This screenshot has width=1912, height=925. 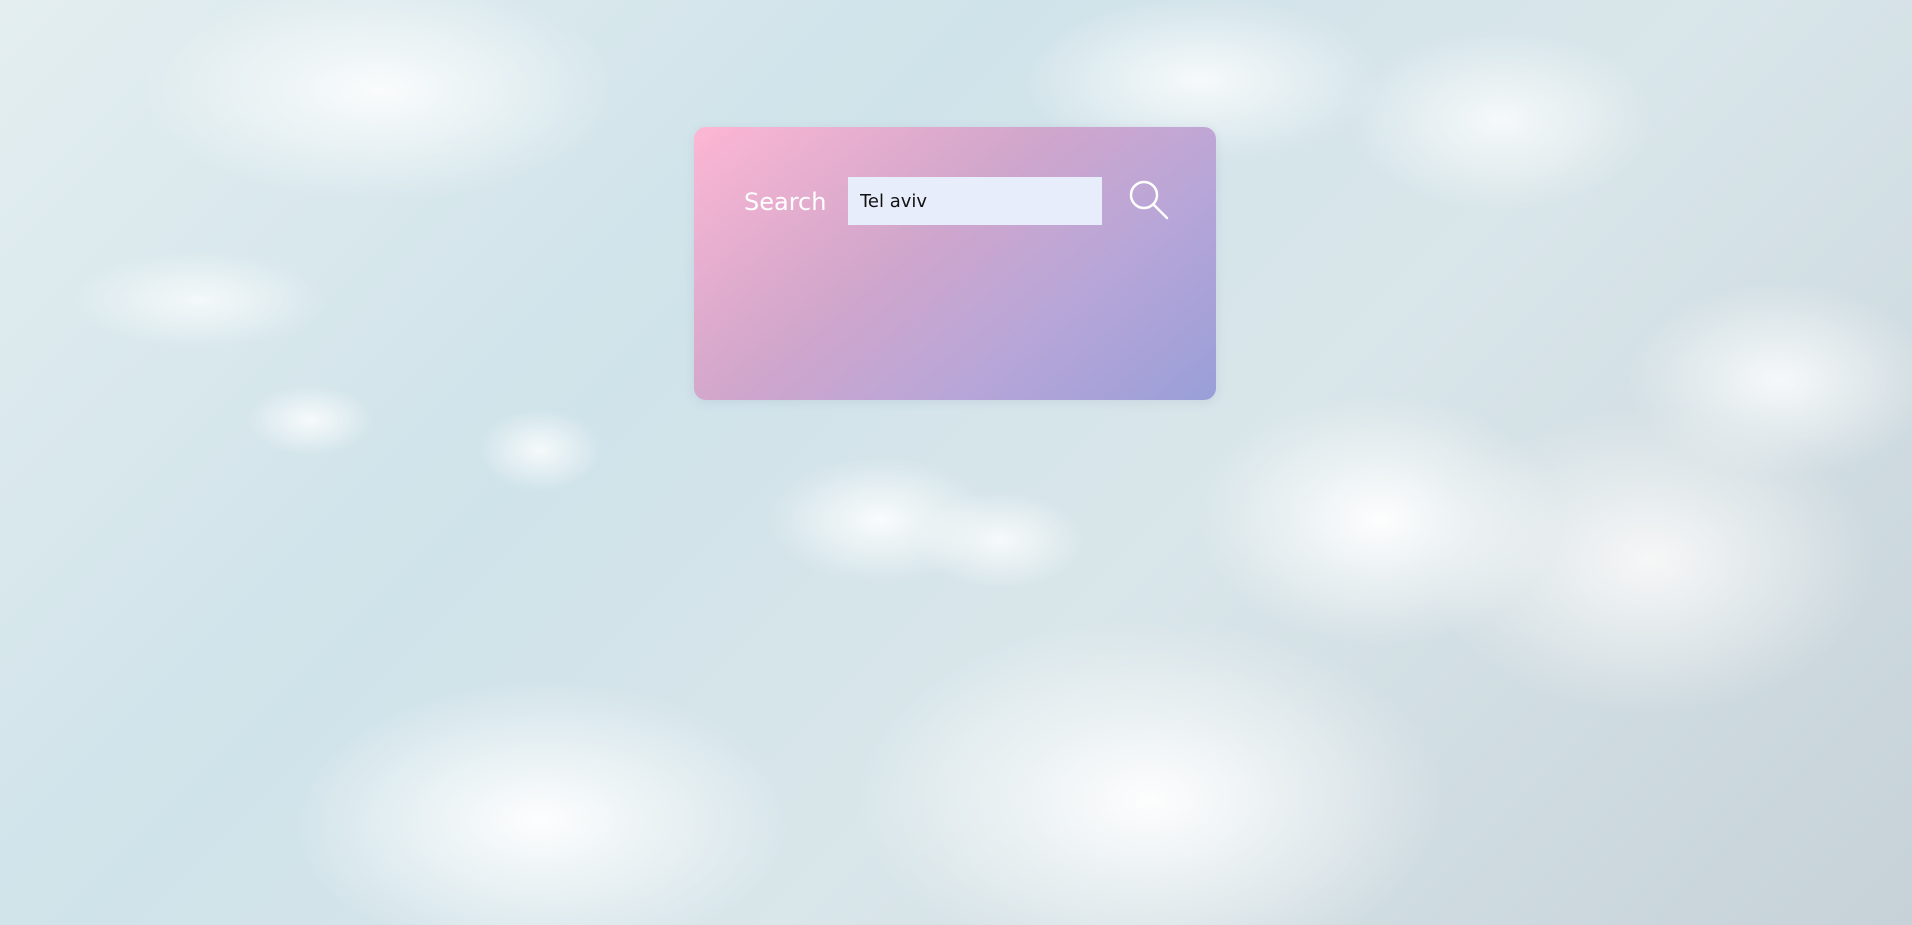 What do you see at coordinates (785, 202) in the screenshot?
I see `search-label: Search` at bounding box center [785, 202].